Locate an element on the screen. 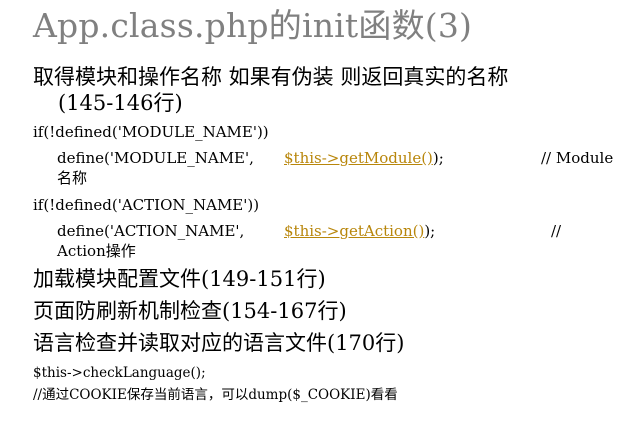 The image size is (634, 447). get-module-link: $this->getModule() is located at coordinates (358, 158).